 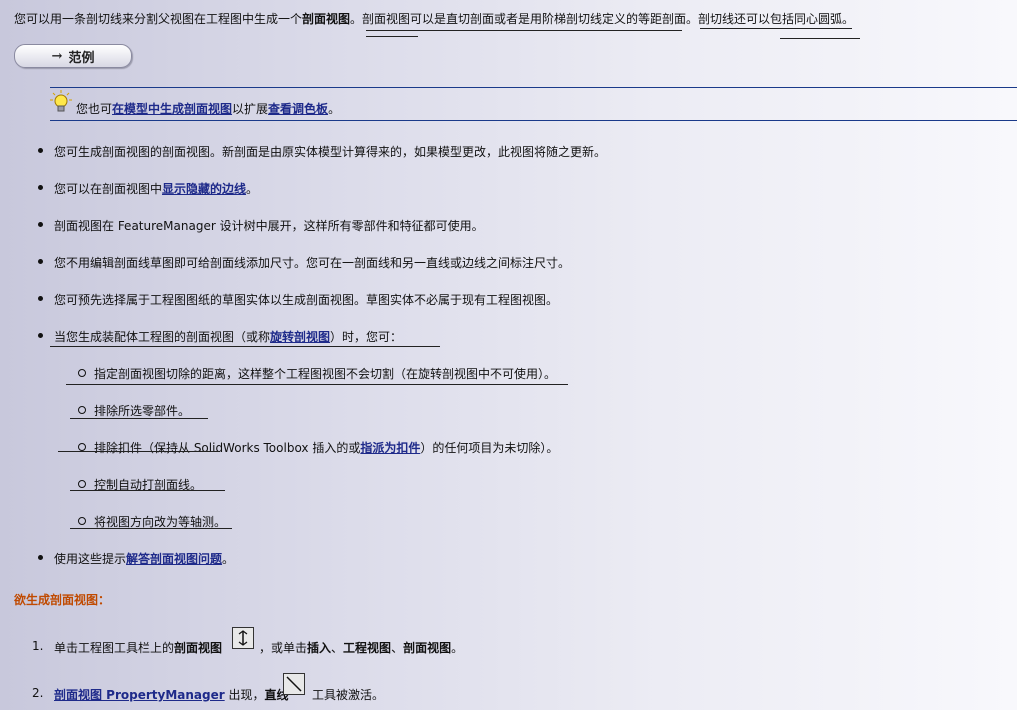 I want to click on tip-top-rule, so click(x=533, y=87).